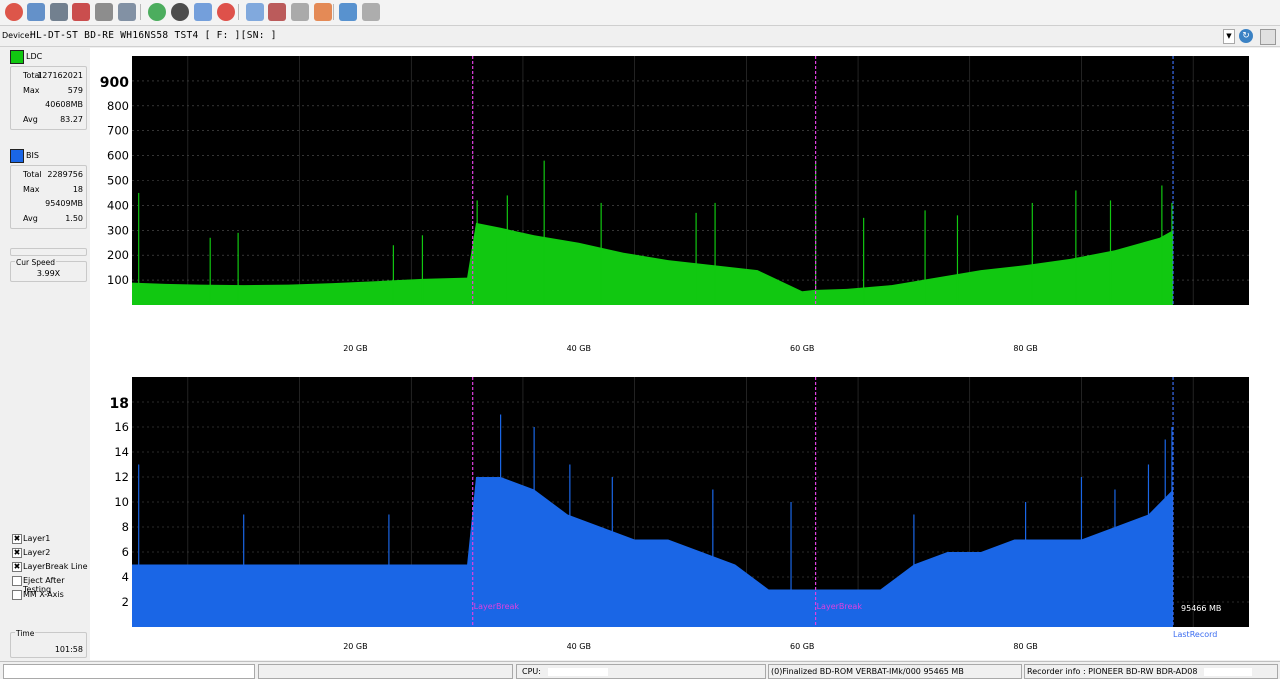 The image size is (1280, 679). I want to click on ldc-avg-value: 83.27, so click(71, 119).